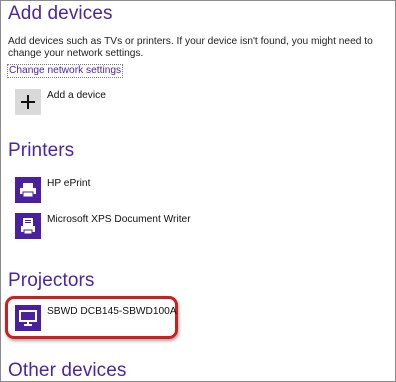  Describe the element at coordinates (60, 102) in the screenshot. I see `add-device-button: Add a device` at that location.